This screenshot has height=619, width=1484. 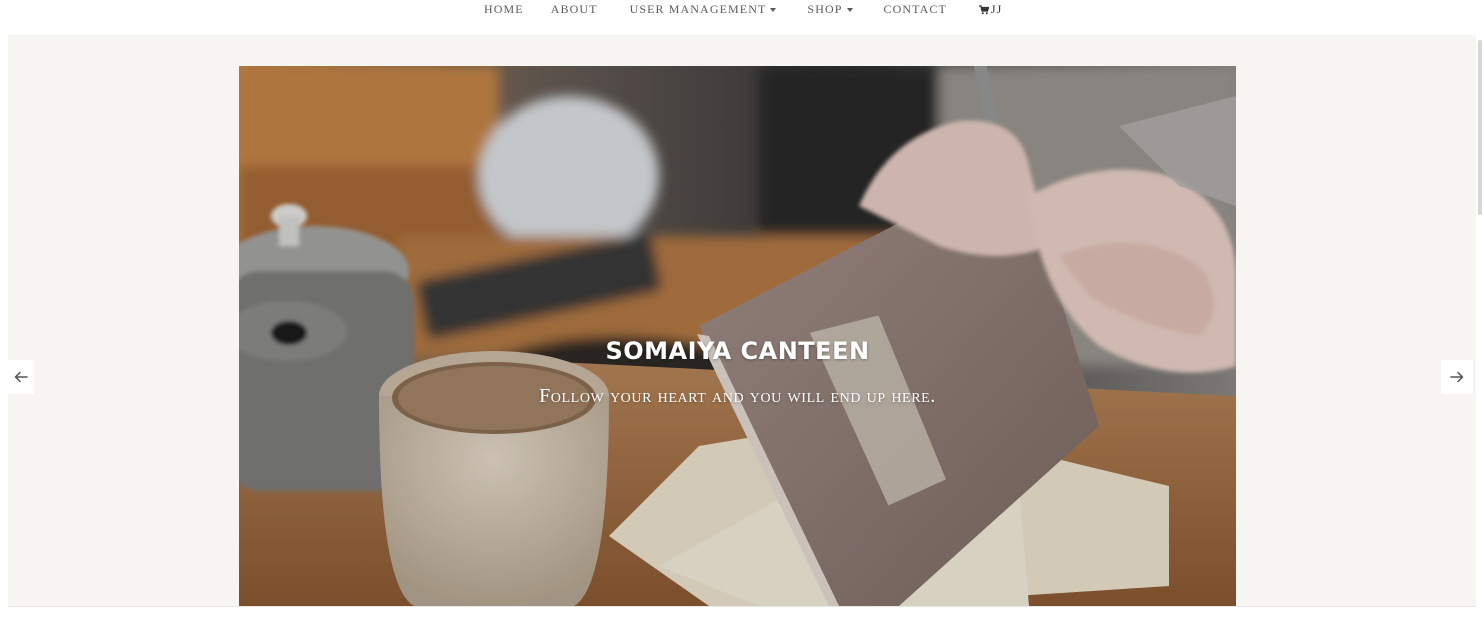 What do you see at coordinates (996, 9) in the screenshot?
I see `cart-user-label: JJ` at bounding box center [996, 9].